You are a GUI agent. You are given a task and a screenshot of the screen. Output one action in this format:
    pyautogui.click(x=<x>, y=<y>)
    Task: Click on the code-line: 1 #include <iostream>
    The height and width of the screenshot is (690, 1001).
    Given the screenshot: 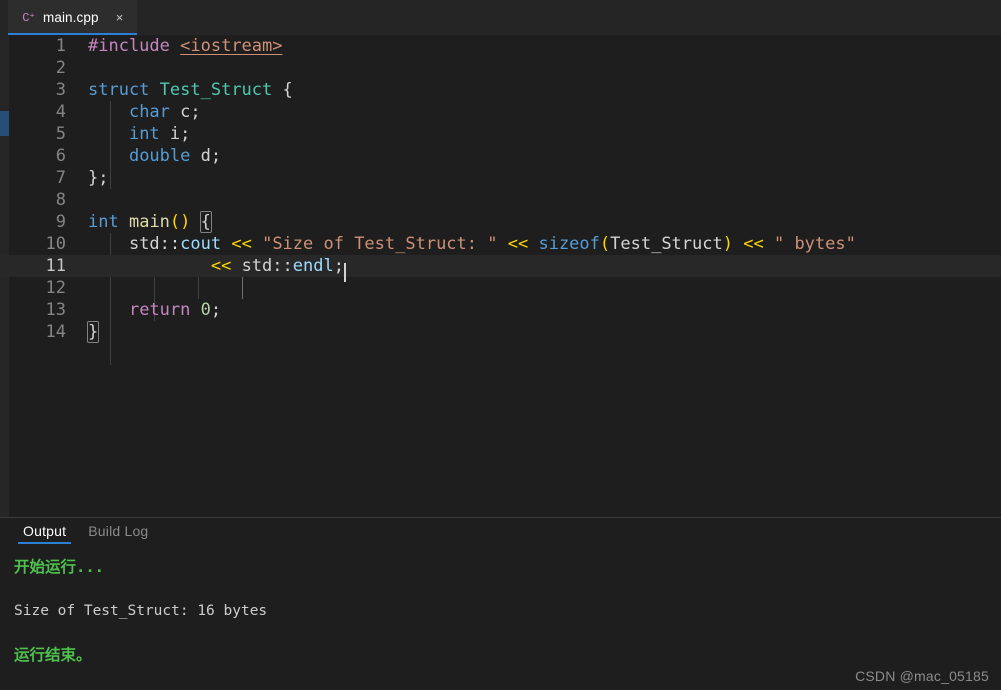 What is the action you would take?
    pyautogui.click(x=500, y=46)
    